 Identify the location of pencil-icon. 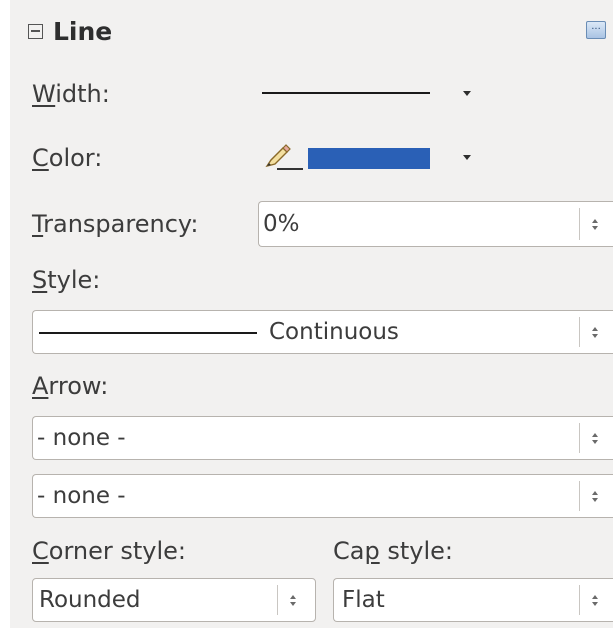
(284, 157).